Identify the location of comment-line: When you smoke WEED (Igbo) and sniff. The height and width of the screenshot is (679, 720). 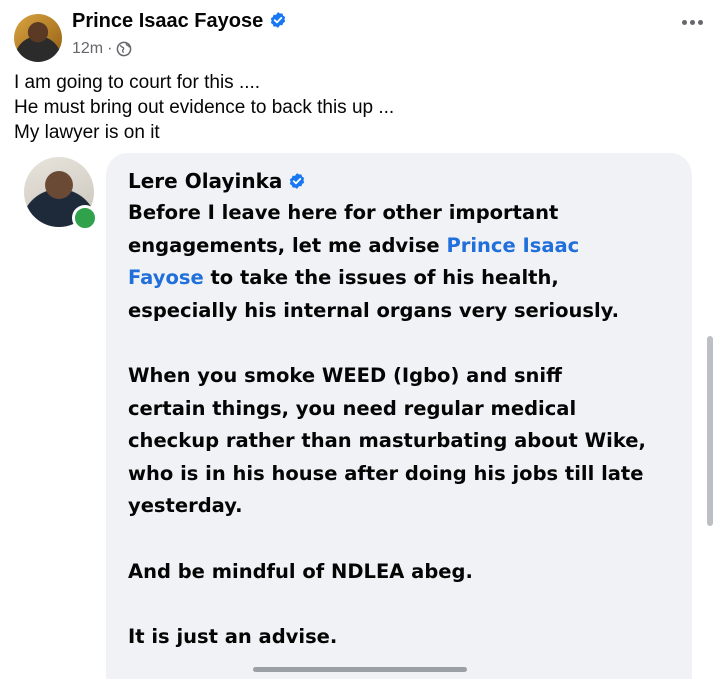
(345, 375).